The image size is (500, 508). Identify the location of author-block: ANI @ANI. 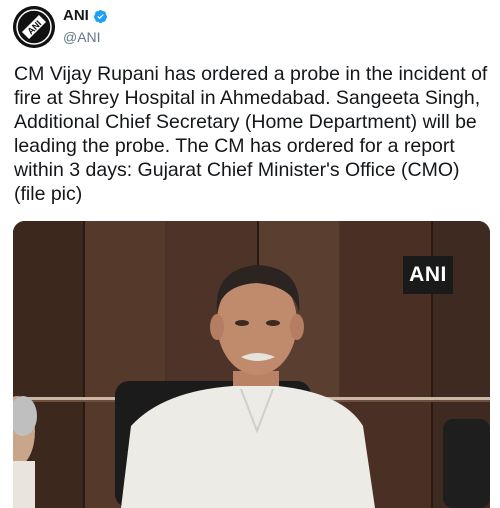
(85, 26).